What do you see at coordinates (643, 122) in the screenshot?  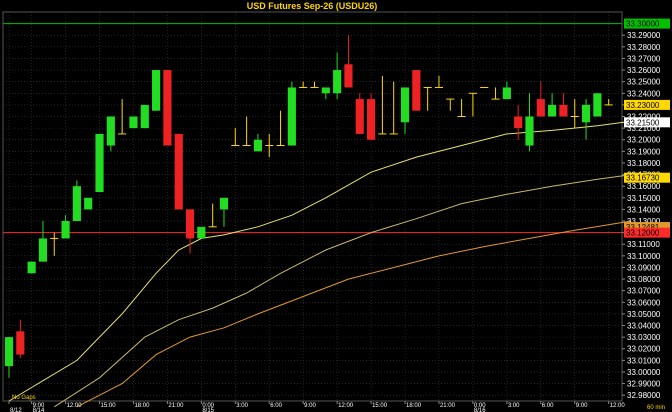 I see `price-marker-label: 33.21500` at bounding box center [643, 122].